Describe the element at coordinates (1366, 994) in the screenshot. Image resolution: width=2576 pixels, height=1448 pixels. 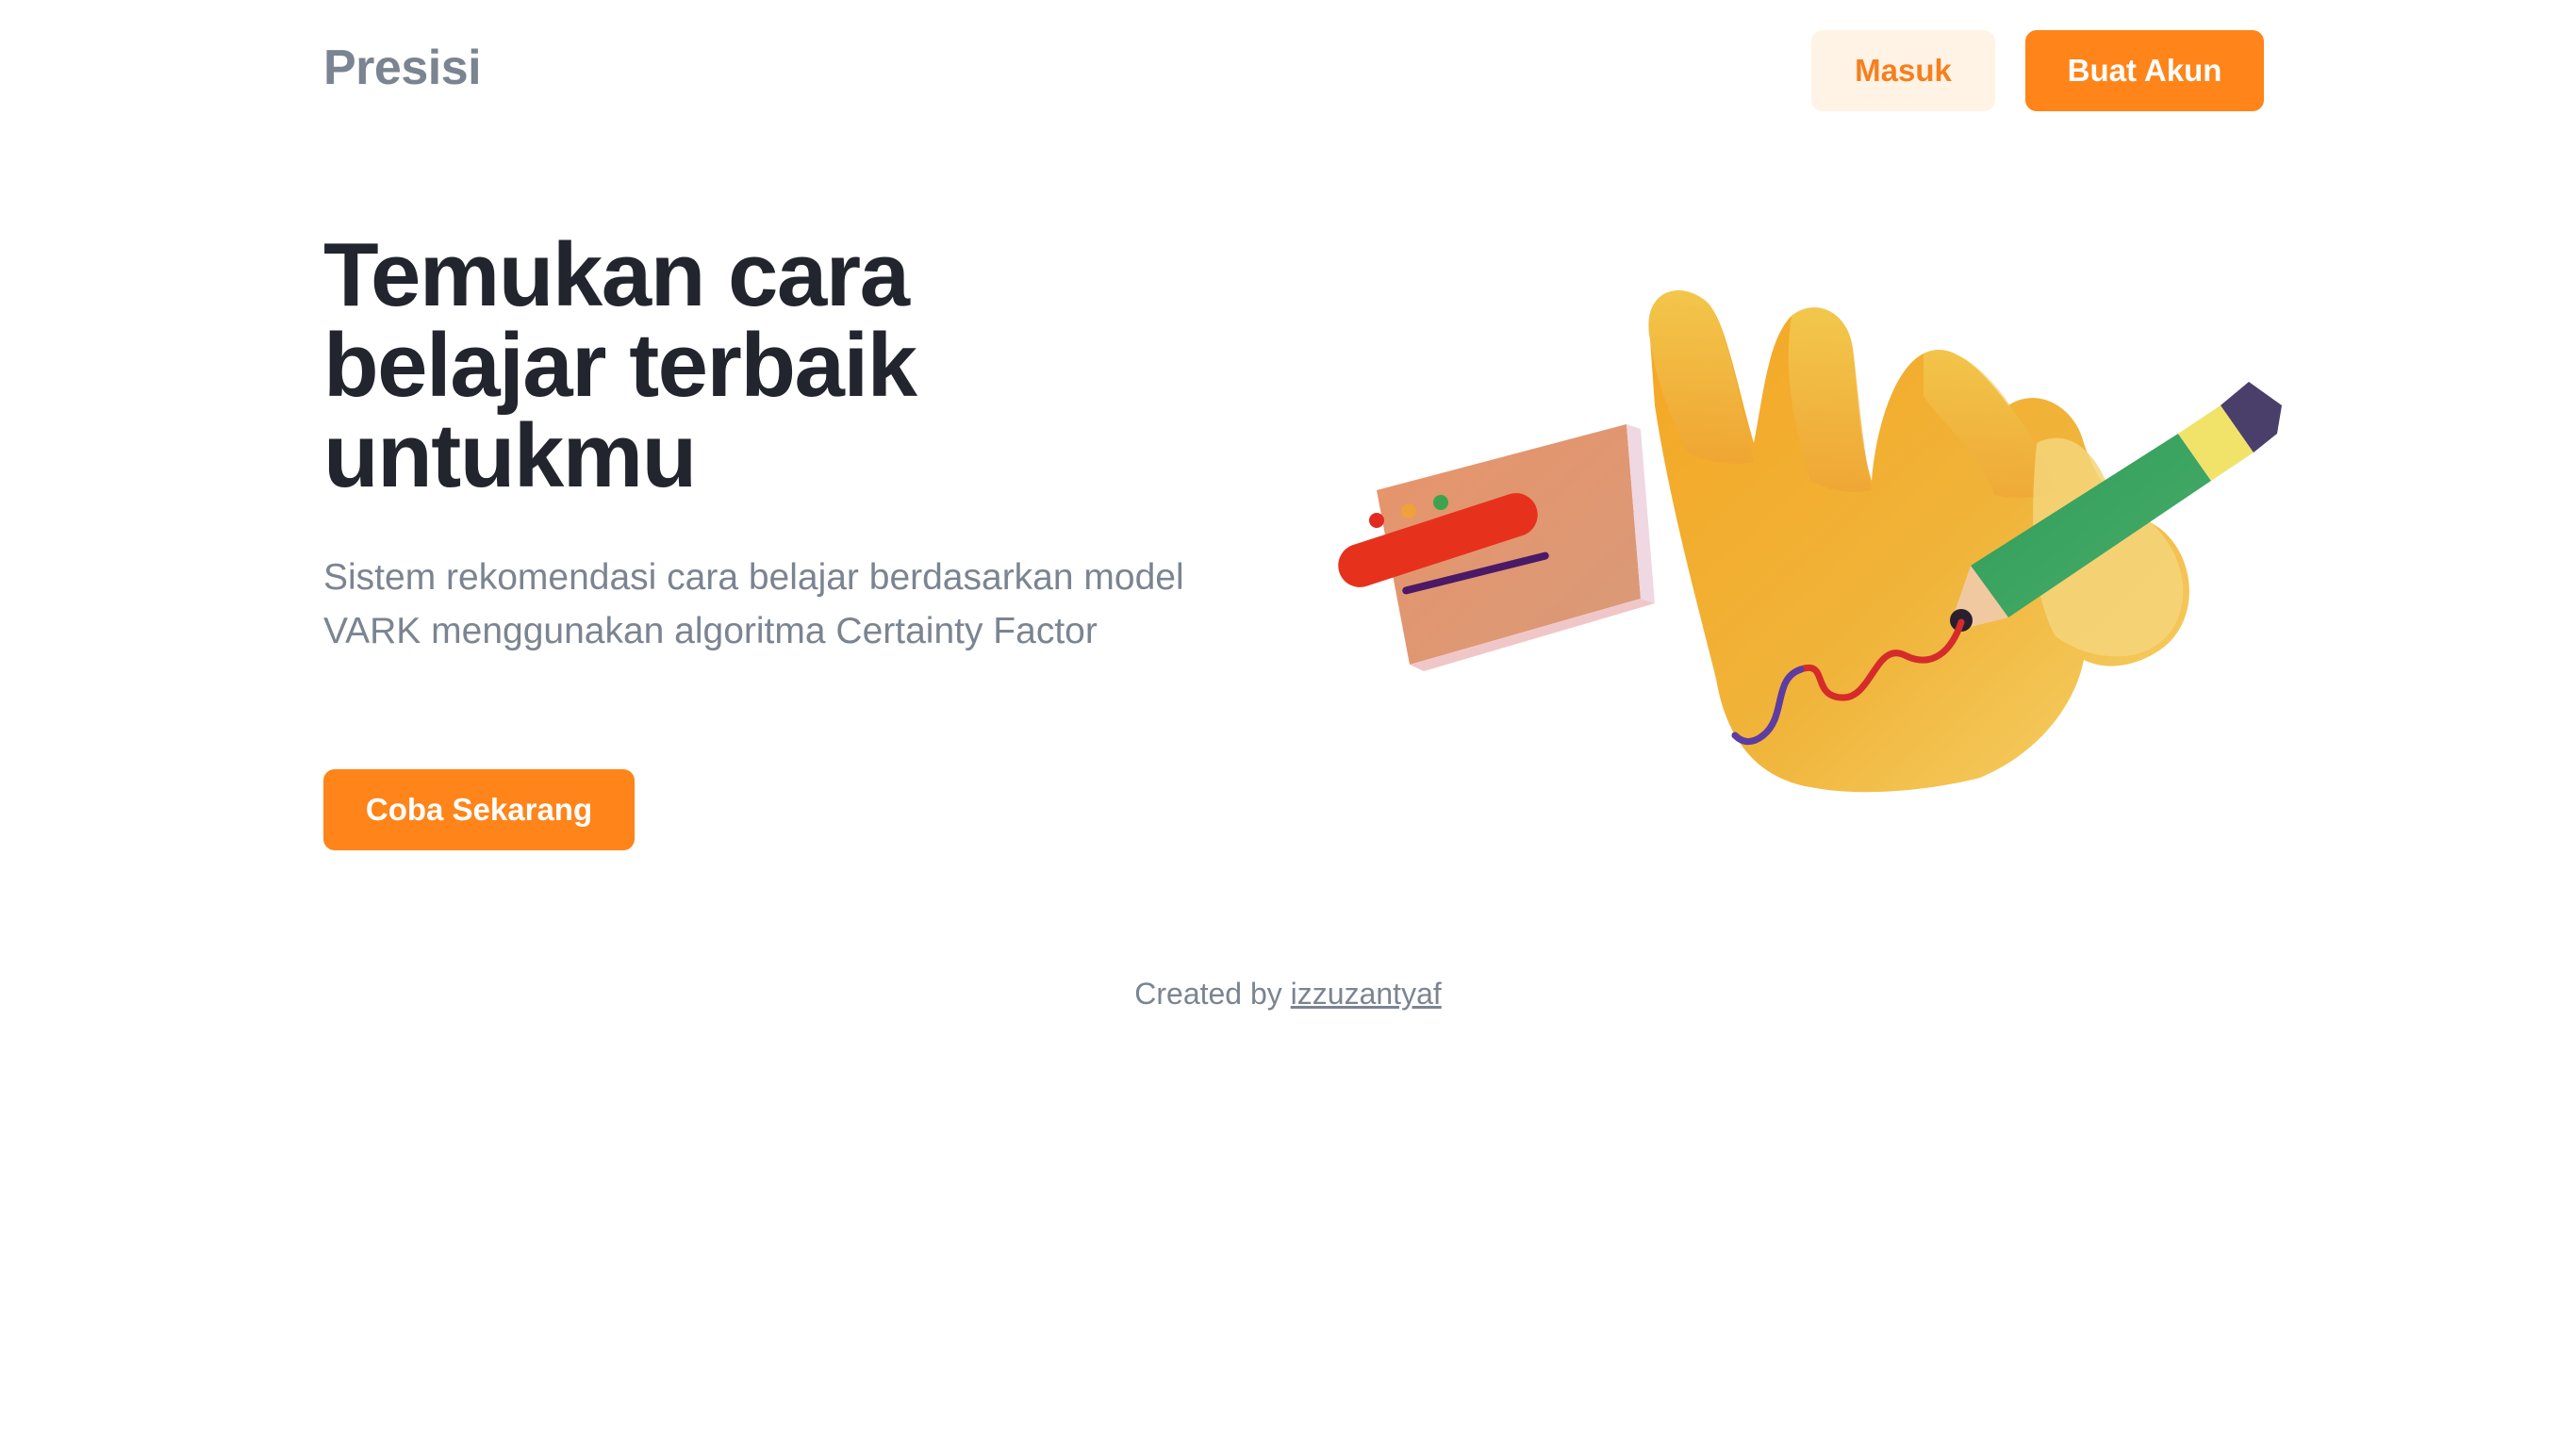
I see `author-link: izzuzantyaf` at that location.